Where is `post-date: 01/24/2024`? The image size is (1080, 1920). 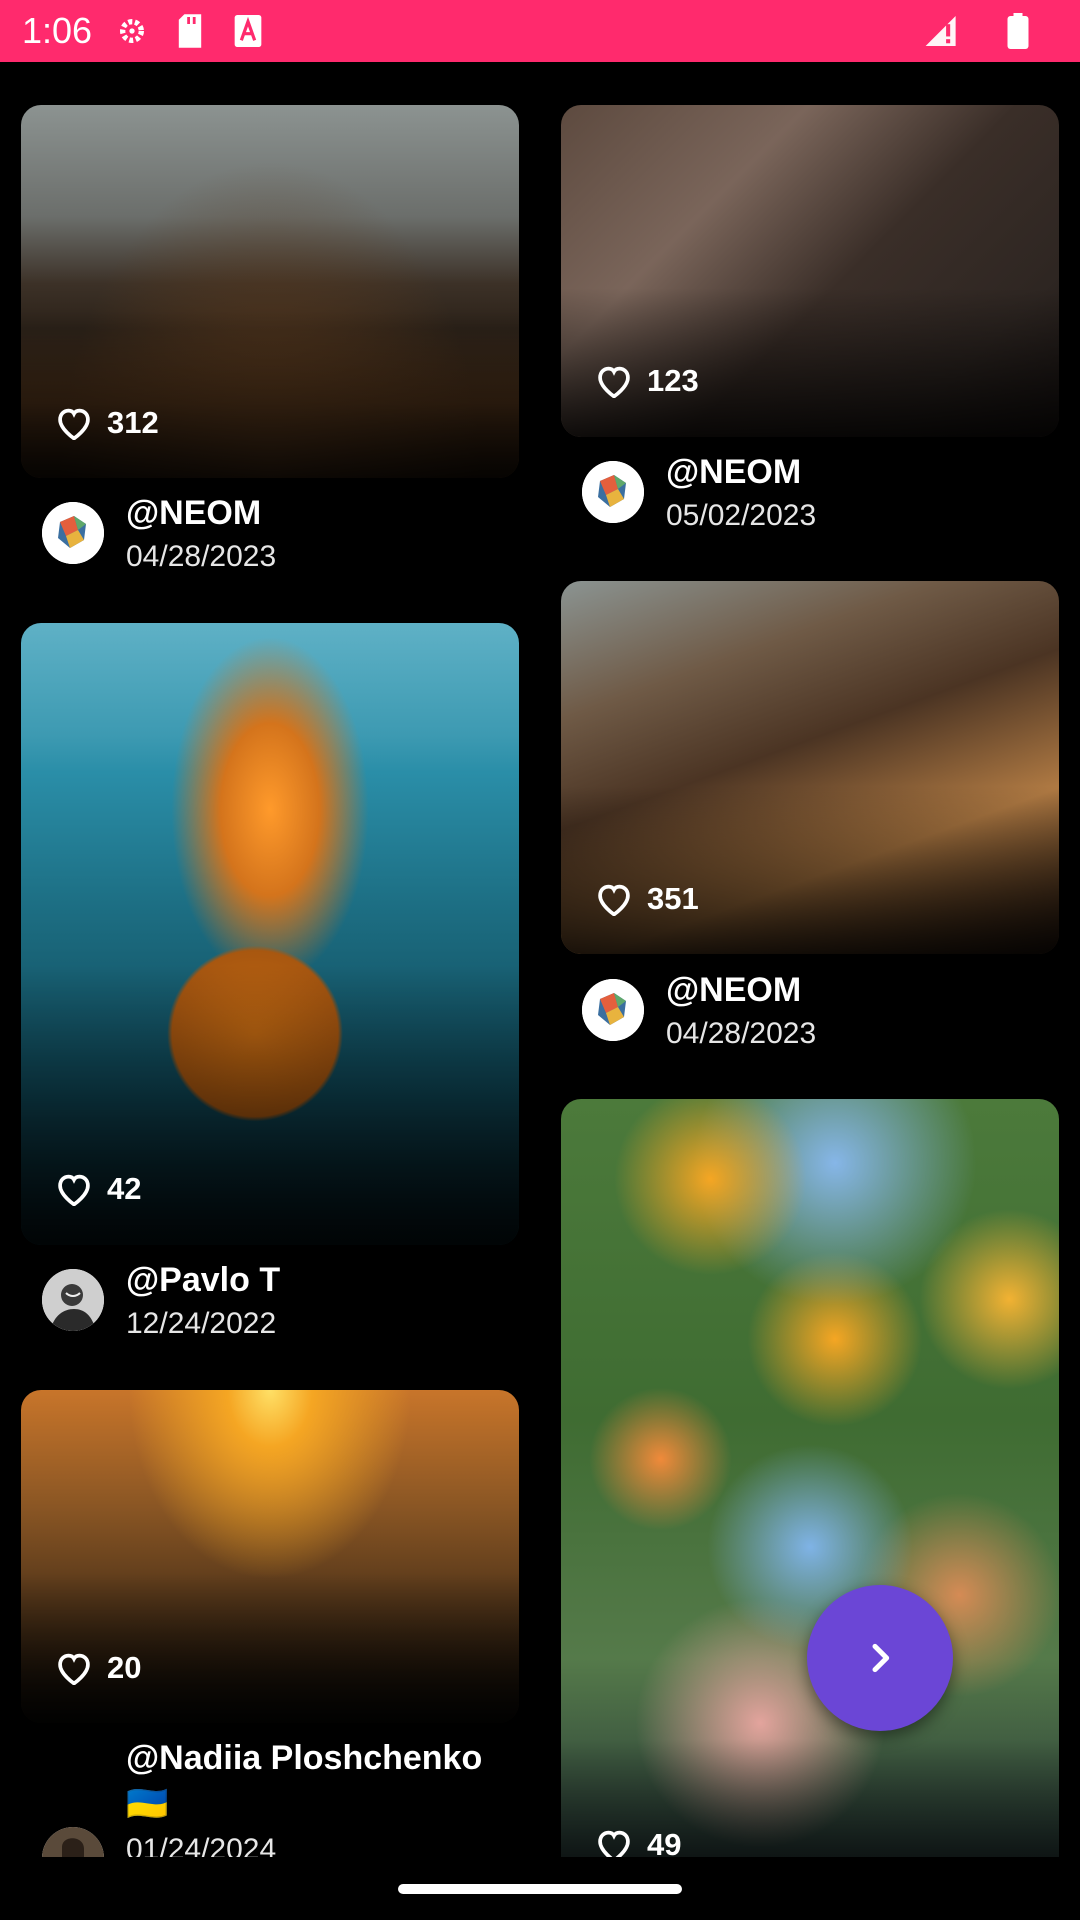
post-date: 01/24/2024 is located at coordinates (201, 1845).